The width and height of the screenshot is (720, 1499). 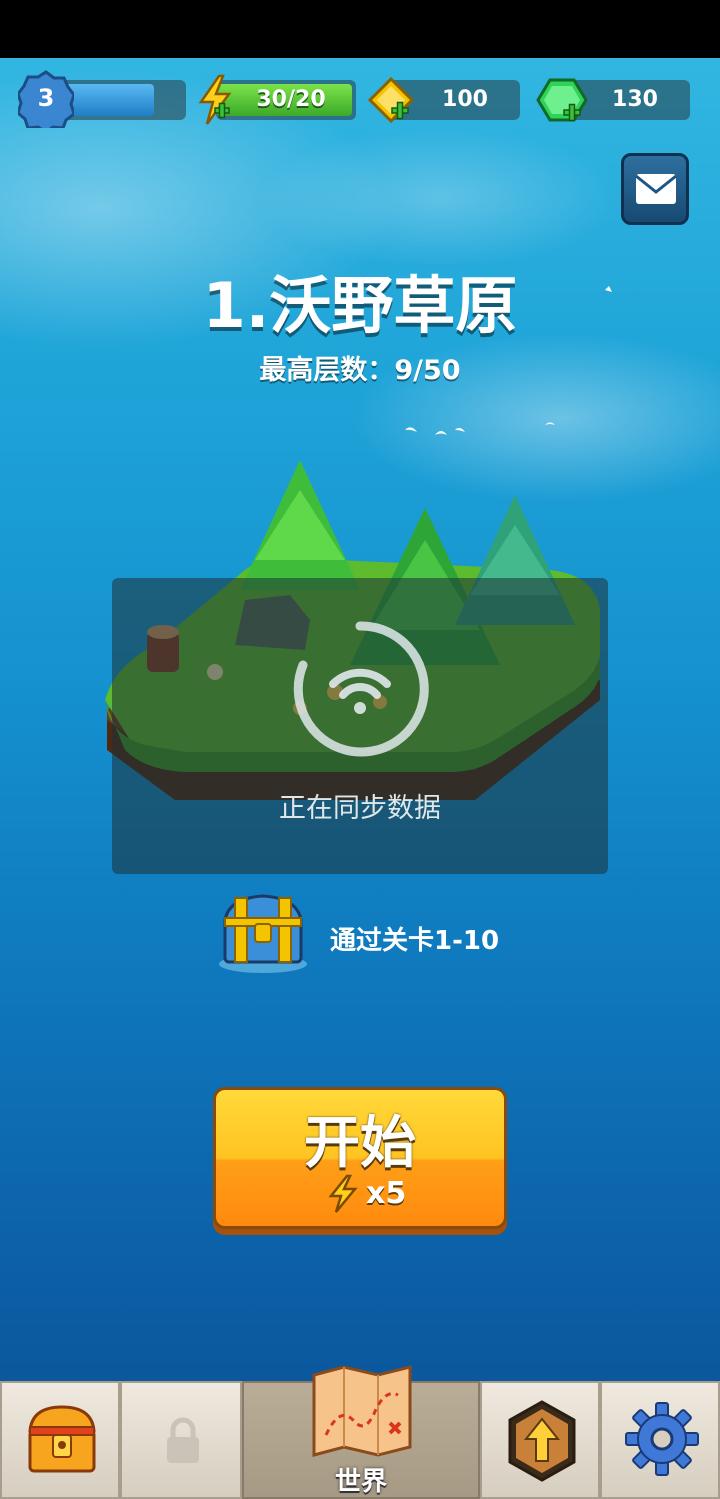 I want to click on gear-icon, so click(x=662, y=1439).